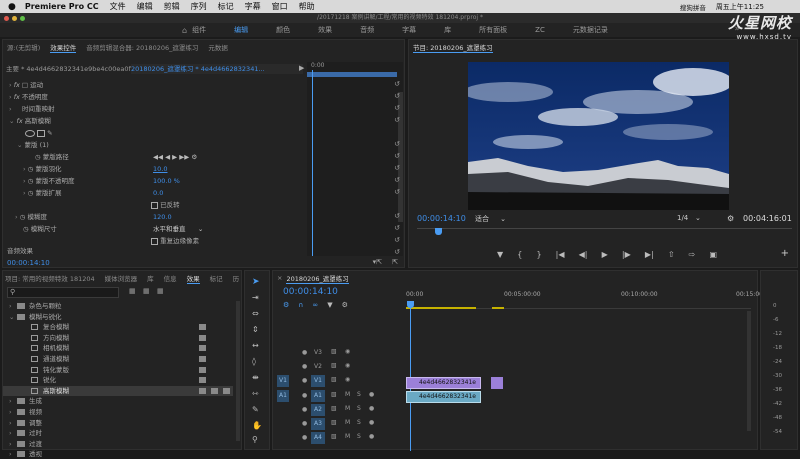 This screenshot has height=459, width=800. What do you see at coordinates (238, 371) in the screenshot?
I see `effects-scrollbar` at bounding box center [238, 371].